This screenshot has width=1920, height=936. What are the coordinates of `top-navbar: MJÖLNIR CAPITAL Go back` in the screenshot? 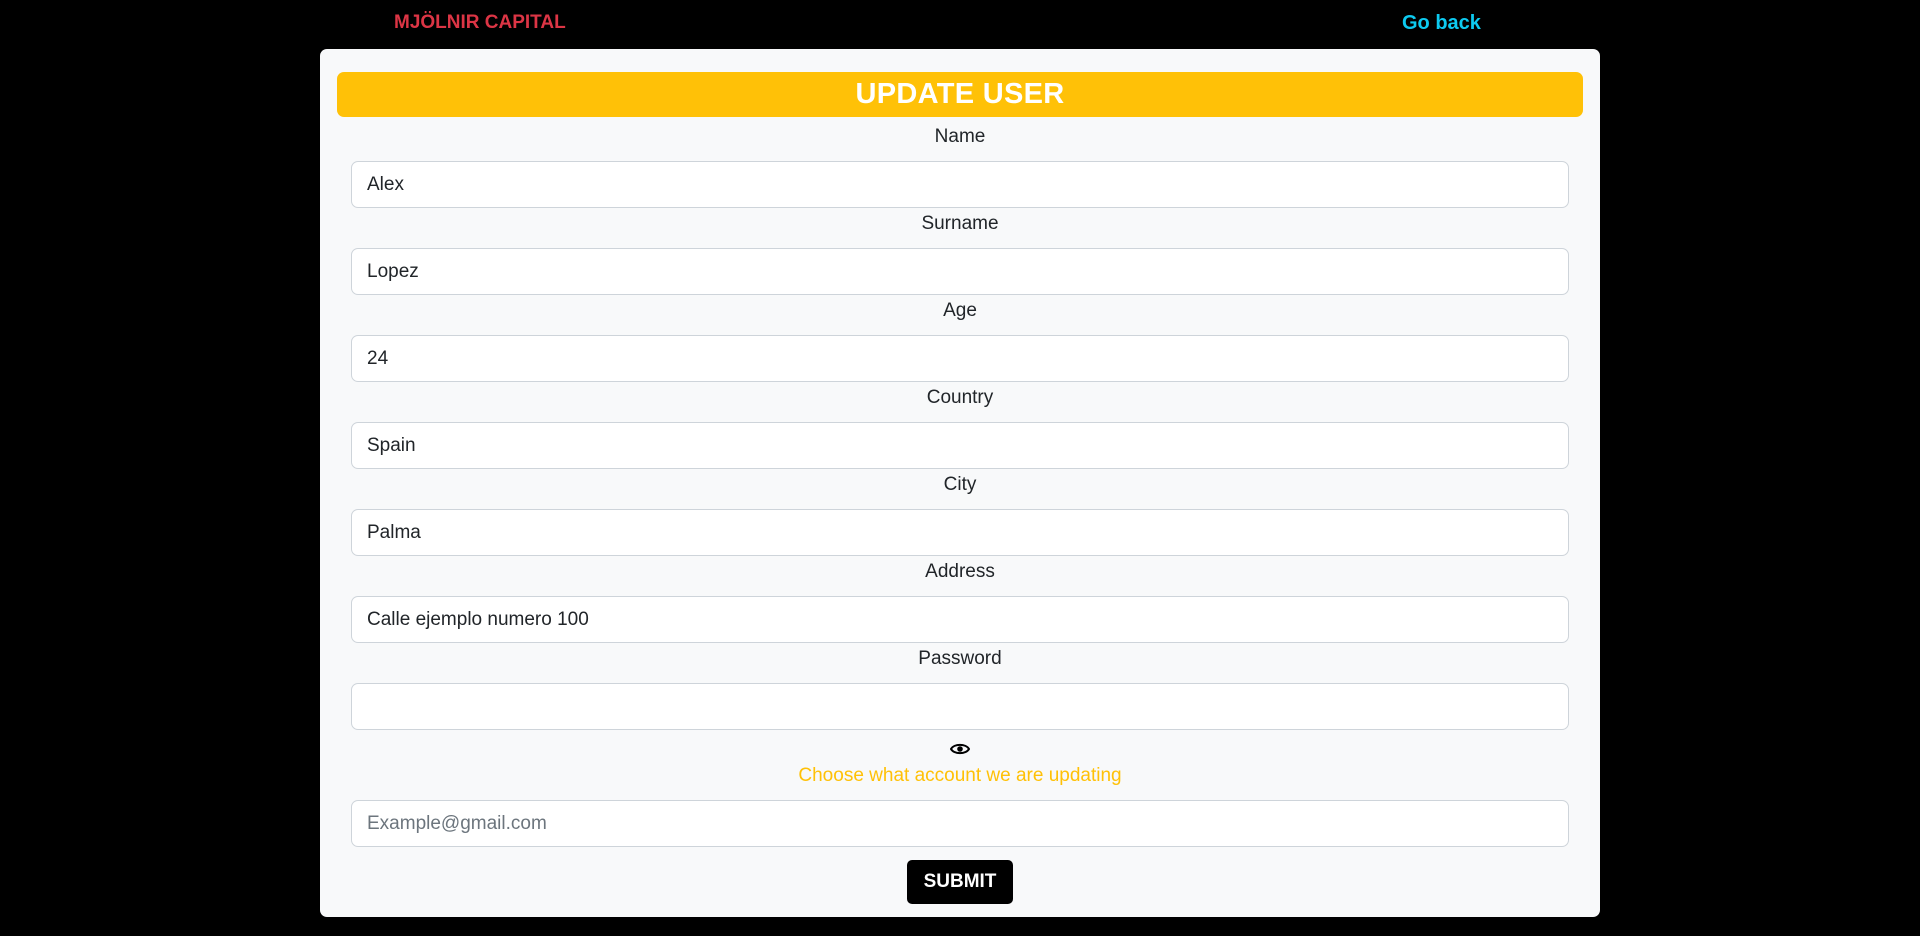 It's located at (960, 24).